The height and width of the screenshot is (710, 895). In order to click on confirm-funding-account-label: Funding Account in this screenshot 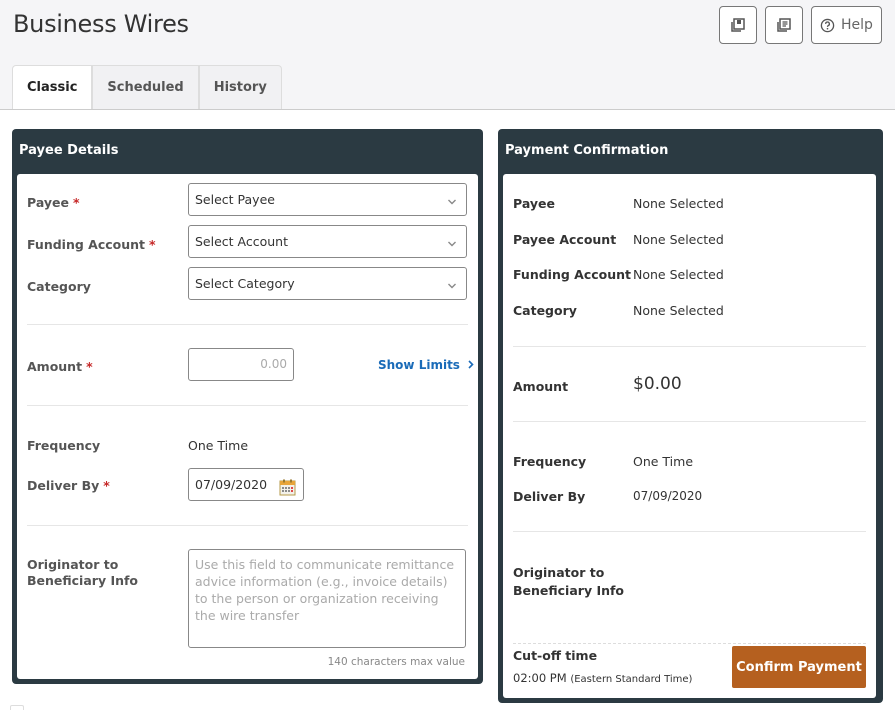, I will do `click(572, 274)`.